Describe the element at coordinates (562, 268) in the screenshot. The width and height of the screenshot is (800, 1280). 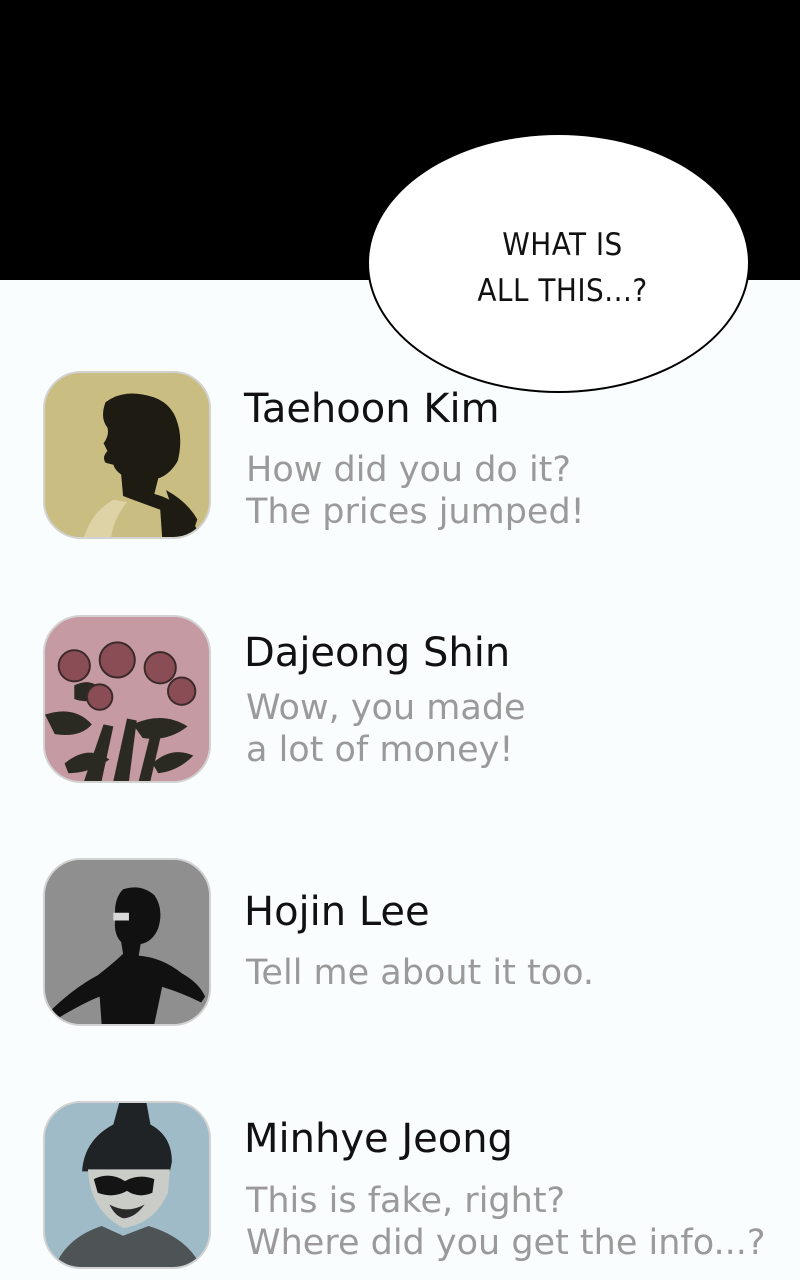
I see `speech-bubble-text: WHAT IS ALL THIS...?` at that location.